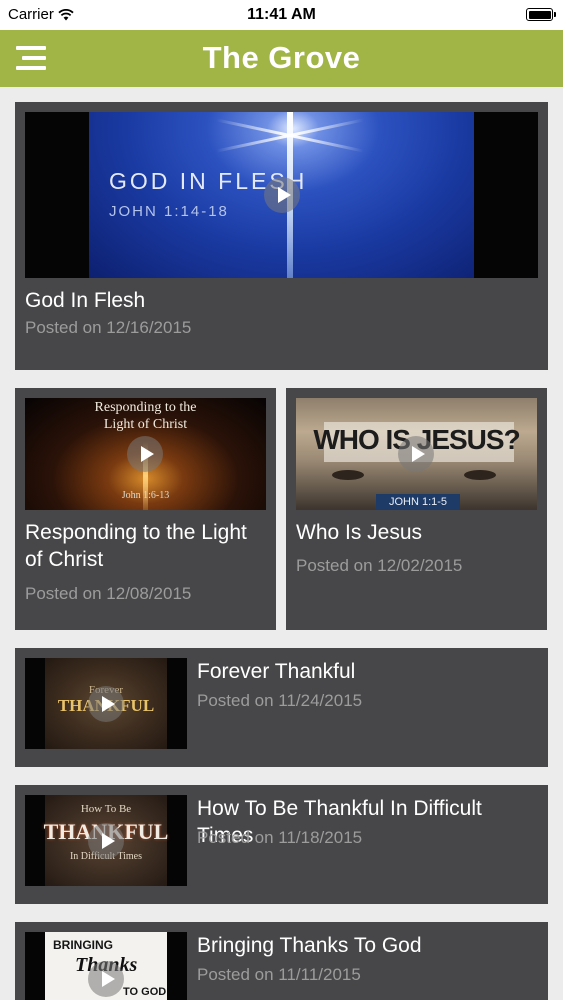 This screenshot has height=1000, width=563. I want to click on sermon-date: Posted on 12/02/2015, so click(379, 565).